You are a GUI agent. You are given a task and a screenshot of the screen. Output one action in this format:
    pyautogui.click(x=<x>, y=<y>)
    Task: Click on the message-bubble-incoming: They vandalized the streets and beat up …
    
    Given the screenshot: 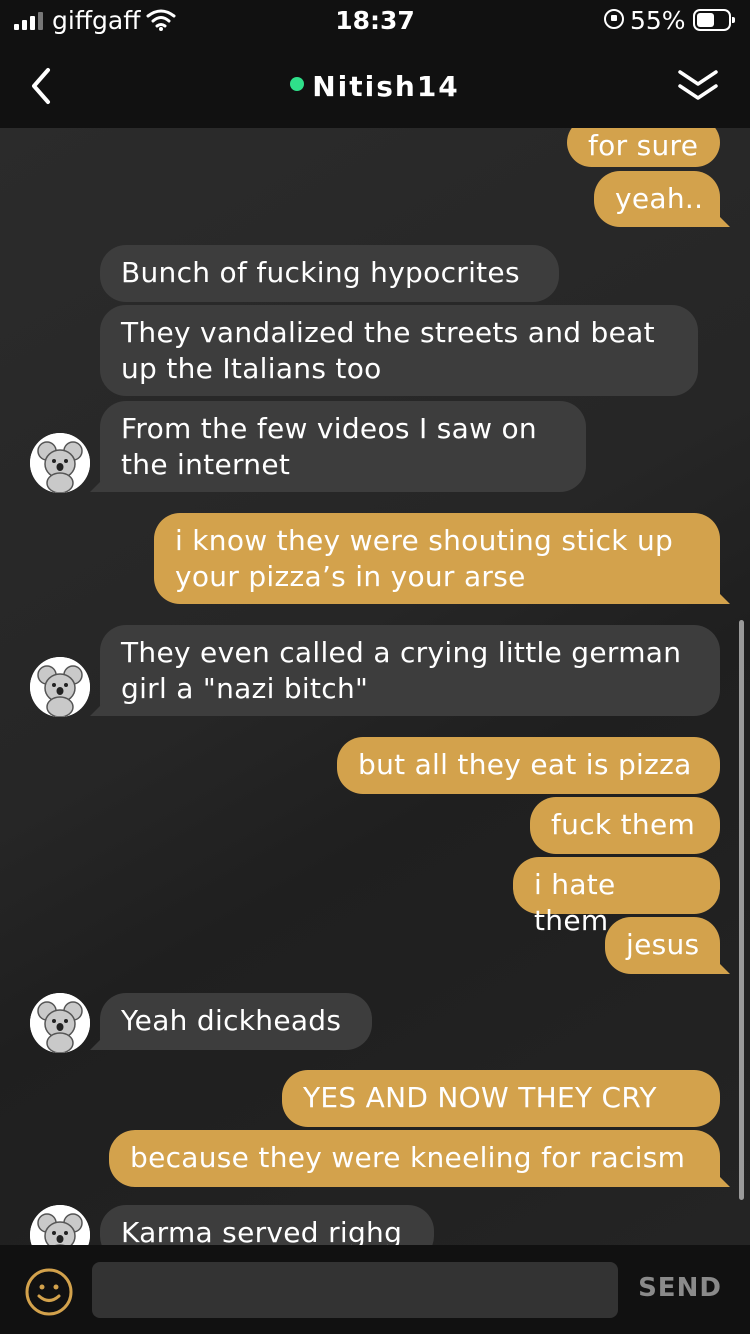 What is the action you would take?
    pyautogui.click(x=399, y=350)
    